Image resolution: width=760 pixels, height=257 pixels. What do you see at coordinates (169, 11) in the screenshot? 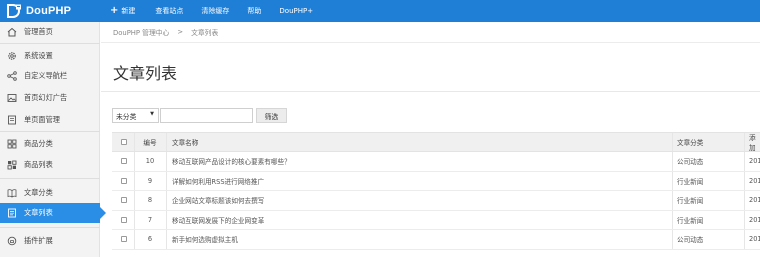
I see `view-site-link: 查看站点` at bounding box center [169, 11].